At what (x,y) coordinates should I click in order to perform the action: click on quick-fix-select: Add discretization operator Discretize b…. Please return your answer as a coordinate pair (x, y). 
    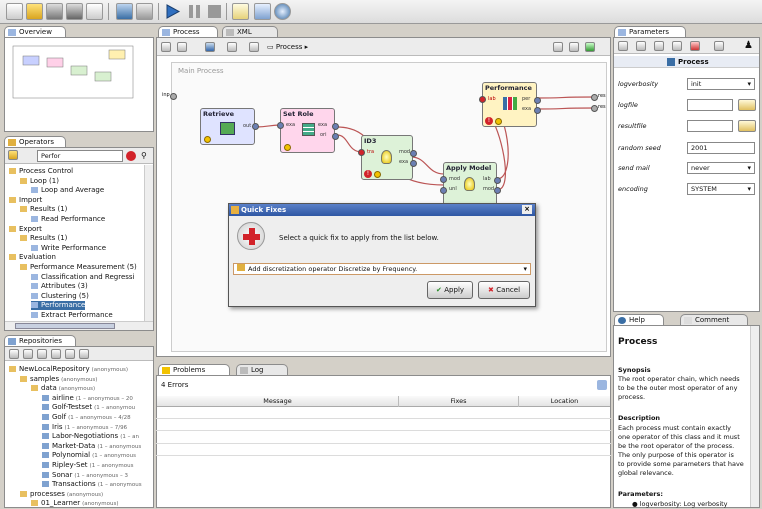
    Looking at the image, I should click on (382, 269).